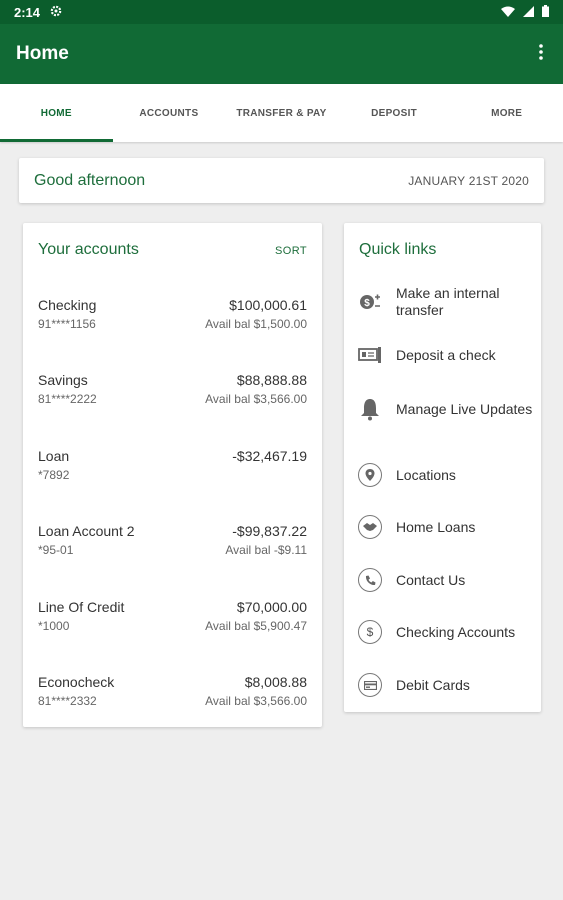  I want to click on account-available-balance: Avail bal -$9.11, so click(266, 550).